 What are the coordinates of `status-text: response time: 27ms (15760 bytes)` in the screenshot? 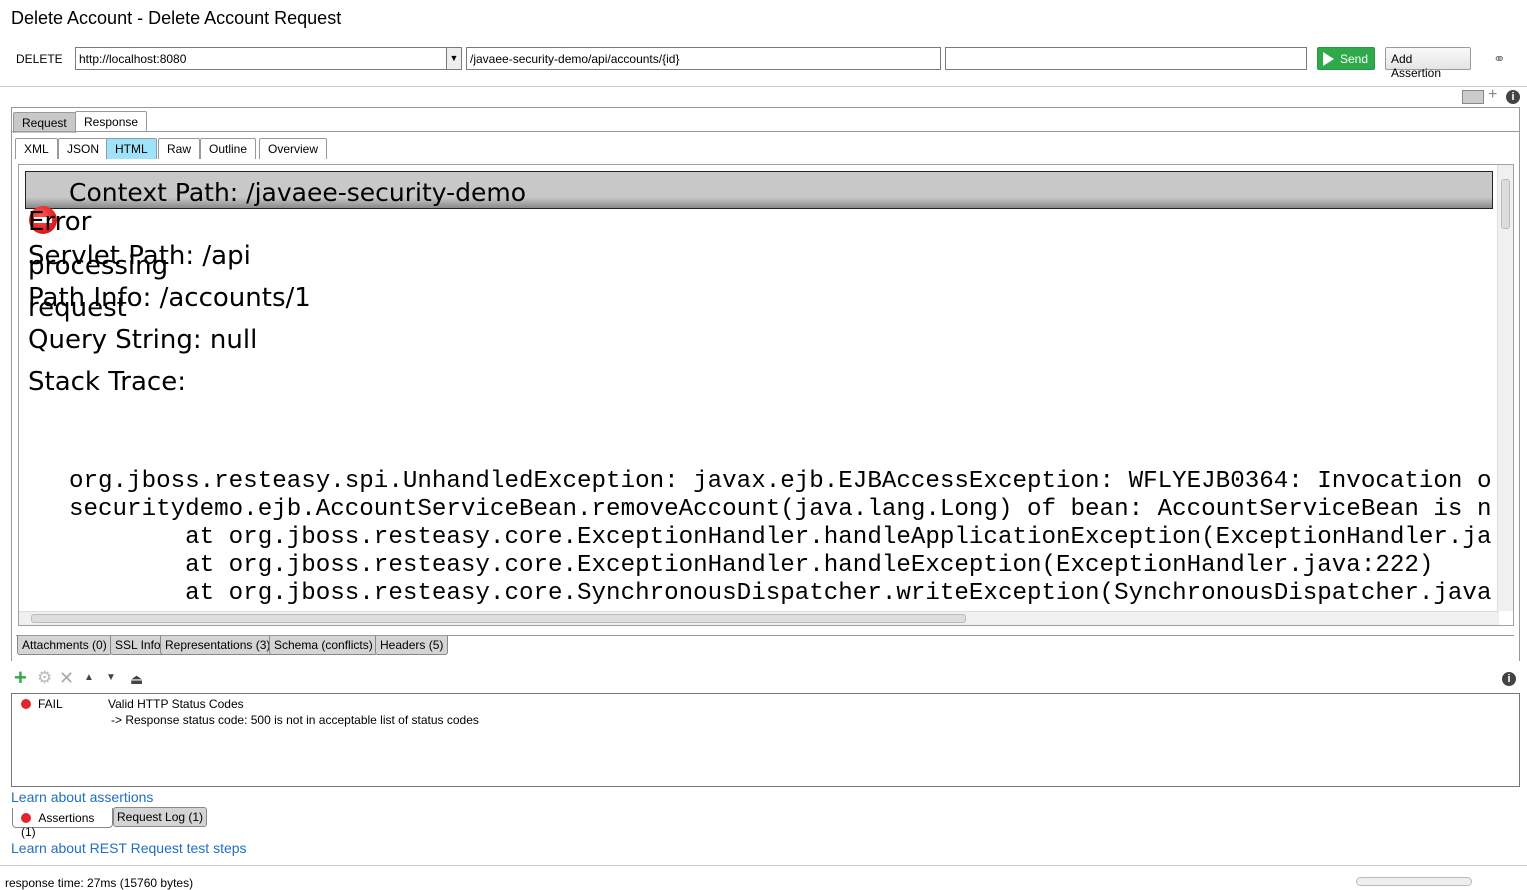 It's located at (99, 883).